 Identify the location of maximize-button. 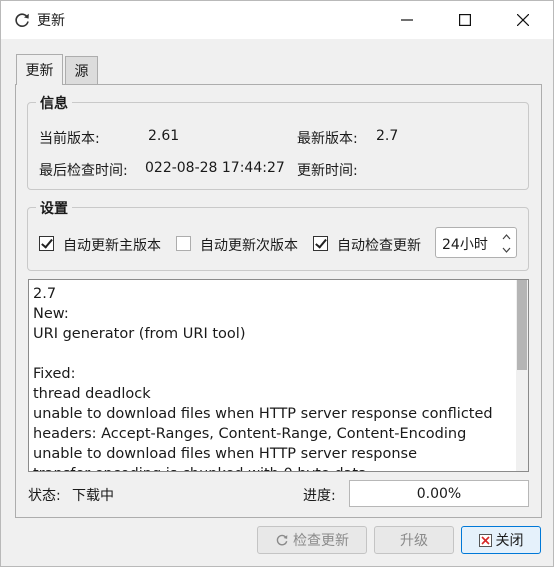
(465, 20).